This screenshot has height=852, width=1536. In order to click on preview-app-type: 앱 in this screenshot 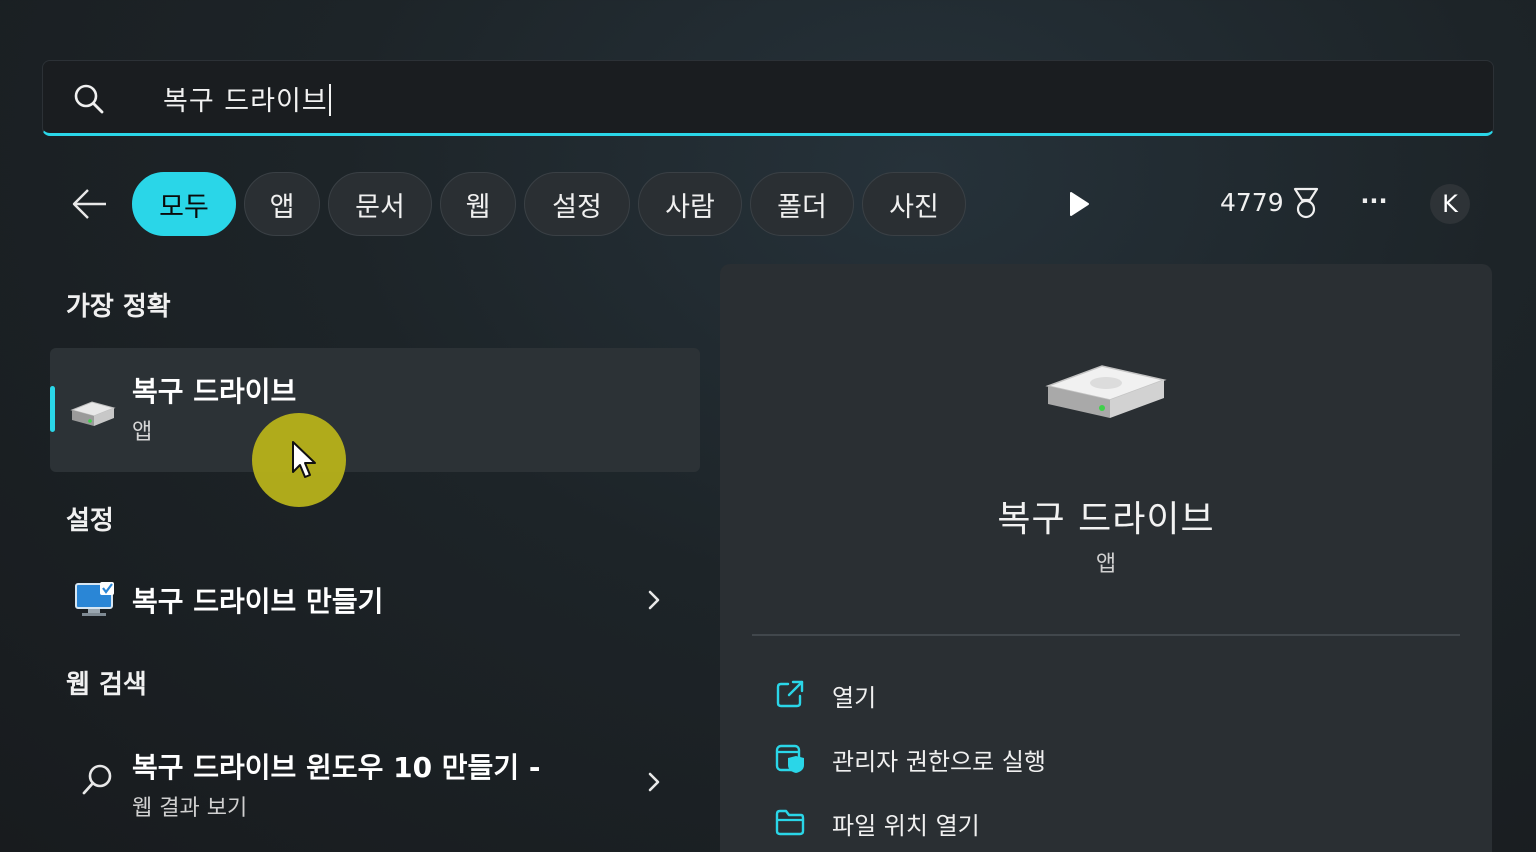, I will do `click(1106, 564)`.